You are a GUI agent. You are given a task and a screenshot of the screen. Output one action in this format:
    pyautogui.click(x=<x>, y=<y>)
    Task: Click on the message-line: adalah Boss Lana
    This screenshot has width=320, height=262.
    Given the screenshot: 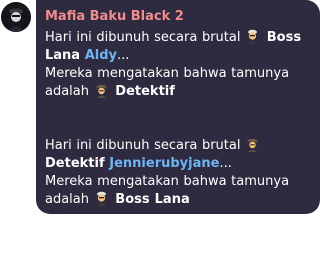 What is the action you would take?
    pyautogui.click(x=177, y=200)
    